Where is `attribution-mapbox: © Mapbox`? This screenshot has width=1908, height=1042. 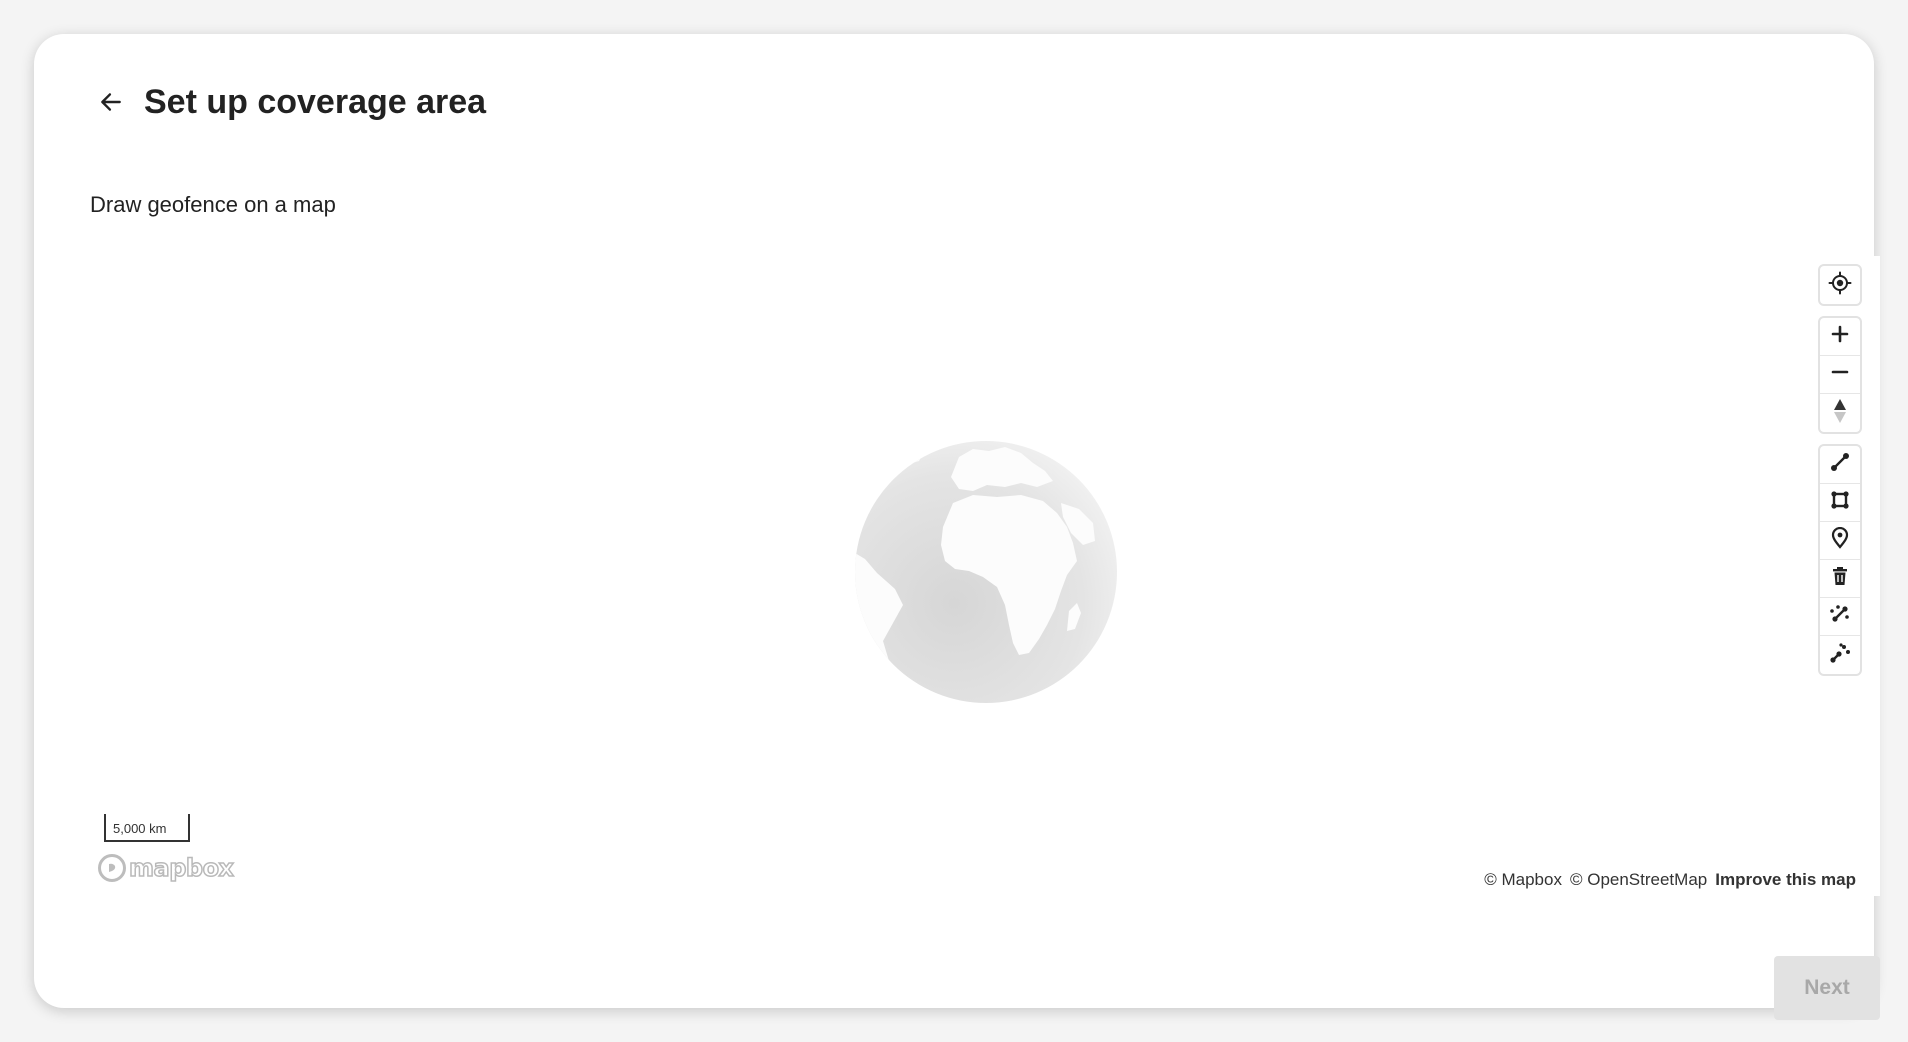 attribution-mapbox: © Mapbox is located at coordinates (1523, 880).